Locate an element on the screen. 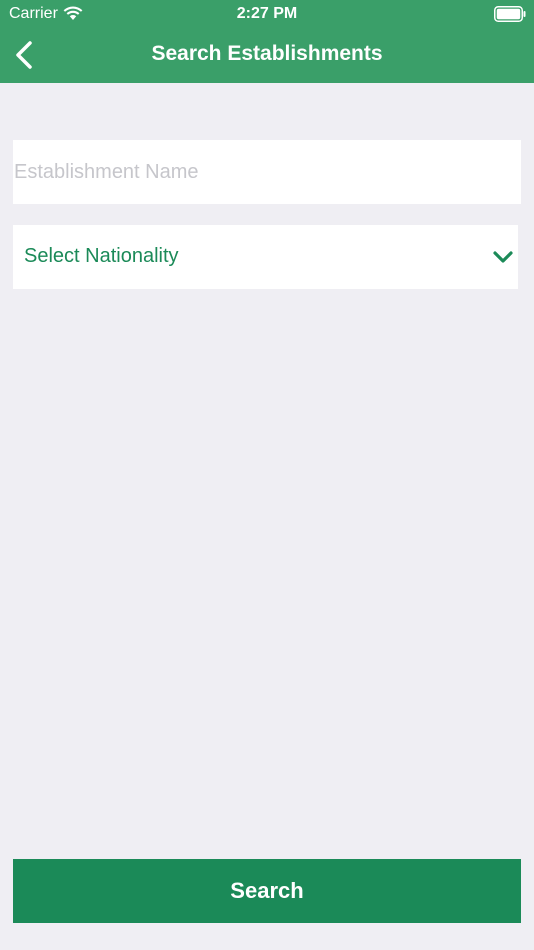 The image size is (534, 950). nationality-dropdown: Select Nationality is located at coordinates (265, 257).